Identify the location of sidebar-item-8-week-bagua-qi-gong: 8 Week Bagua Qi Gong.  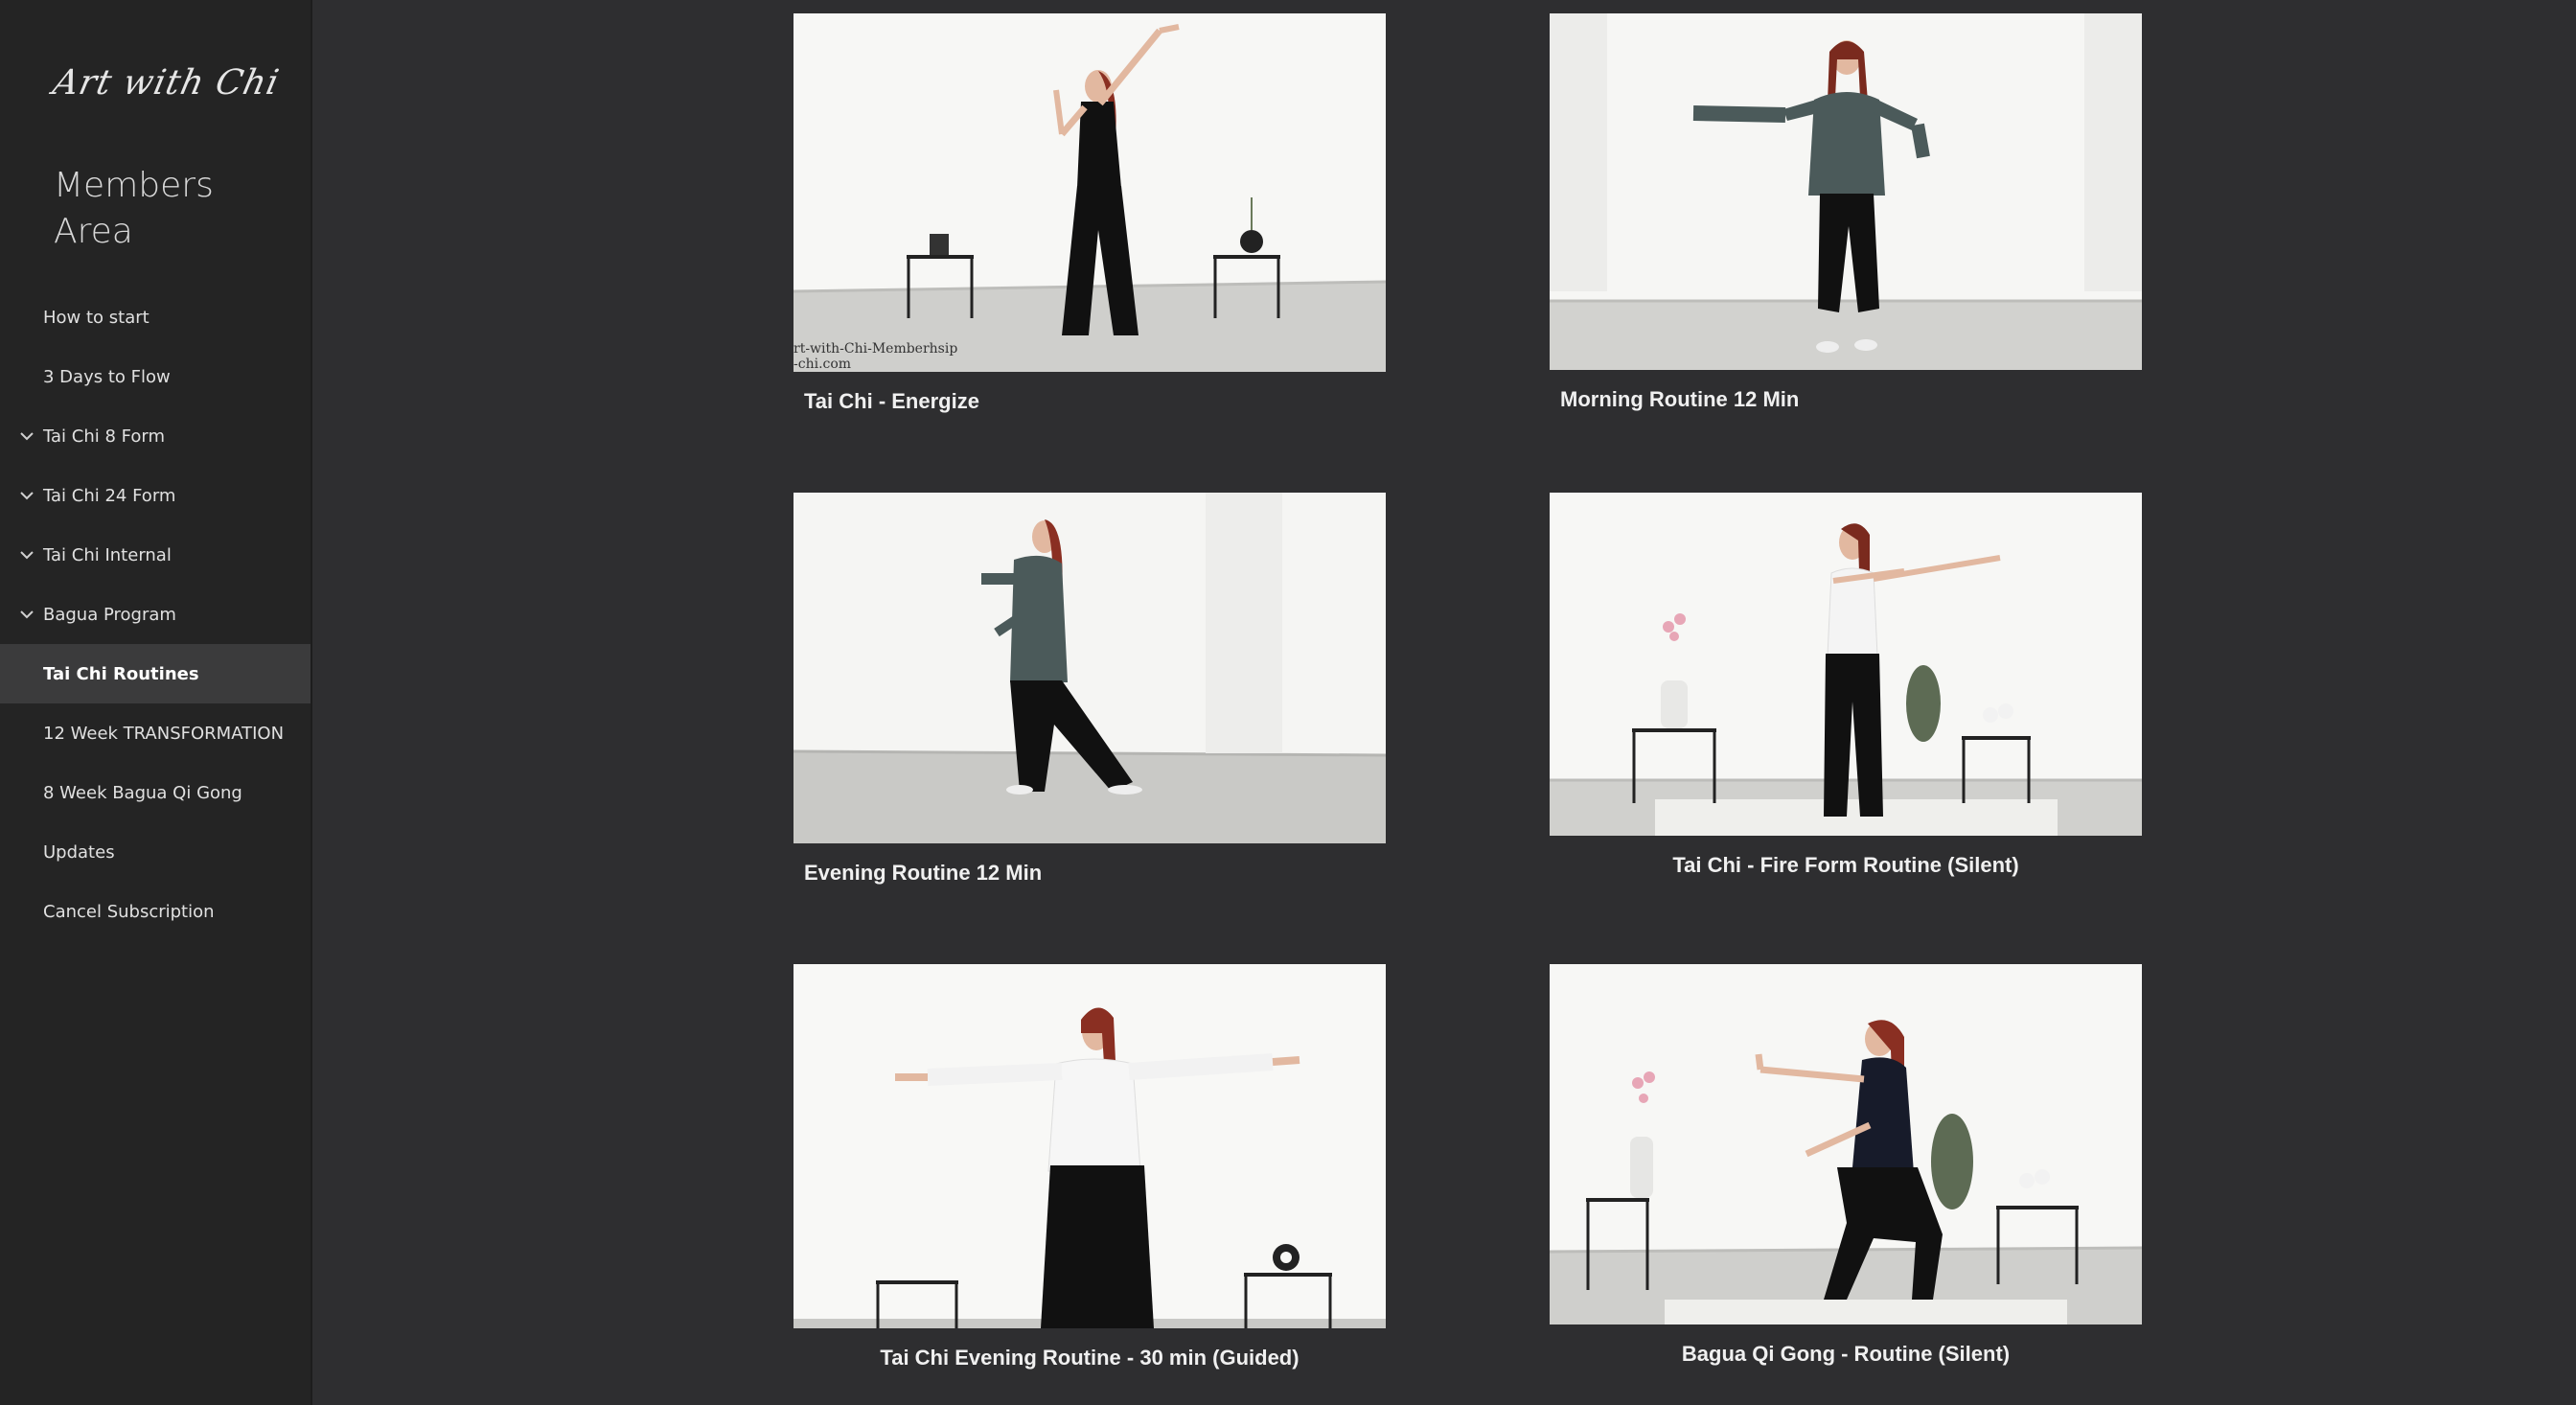
(155, 792).